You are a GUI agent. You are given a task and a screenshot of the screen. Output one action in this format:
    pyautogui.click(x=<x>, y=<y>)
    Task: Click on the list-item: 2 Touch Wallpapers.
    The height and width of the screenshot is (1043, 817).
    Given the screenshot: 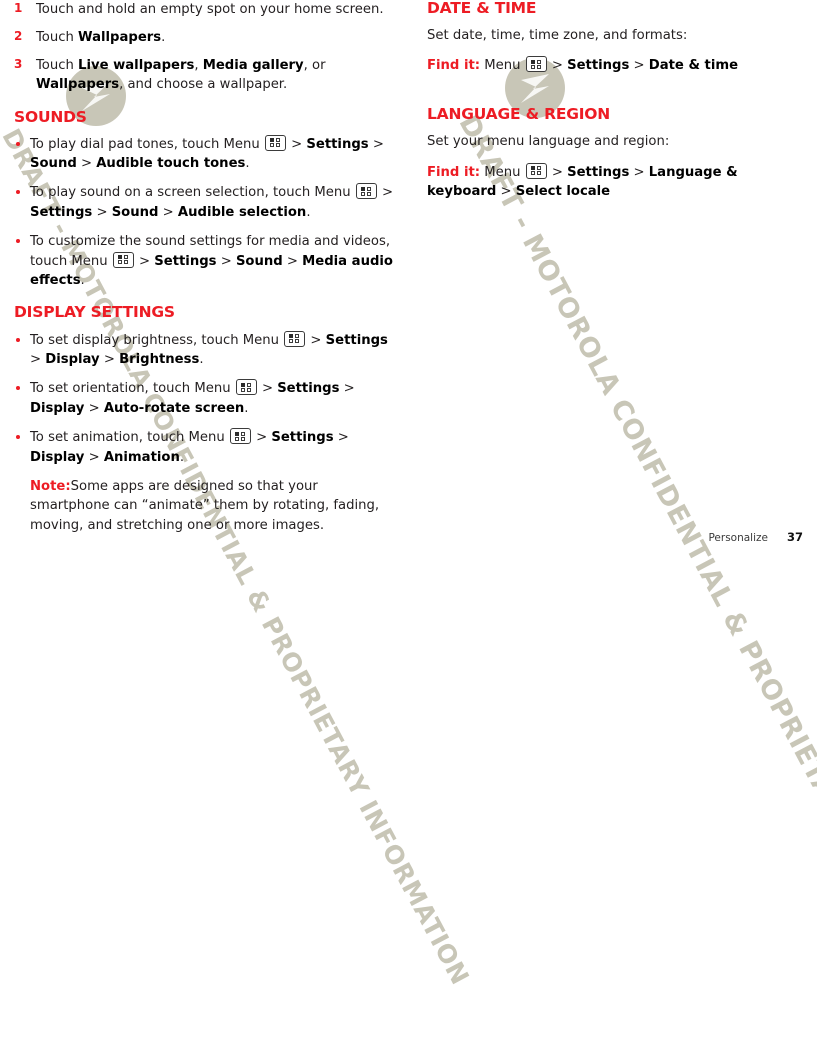 What is the action you would take?
    pyautogui.click(x=205, y=37)
    